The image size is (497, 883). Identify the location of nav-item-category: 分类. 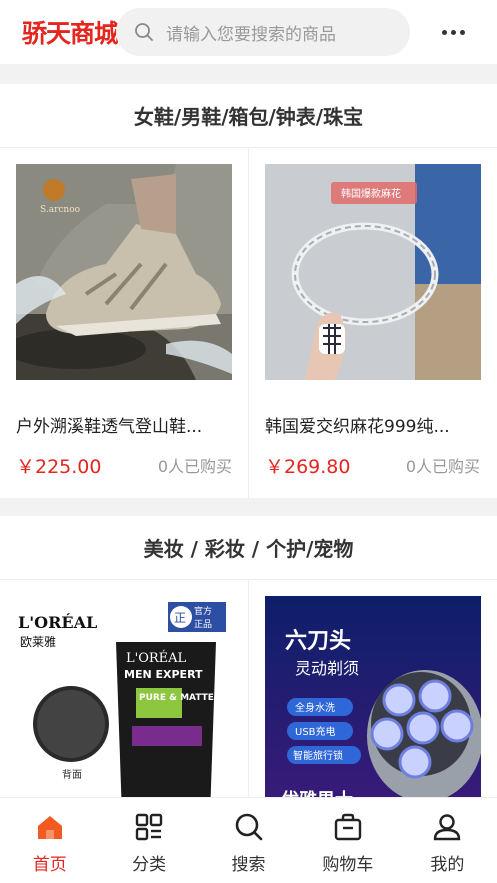
(148, 840).